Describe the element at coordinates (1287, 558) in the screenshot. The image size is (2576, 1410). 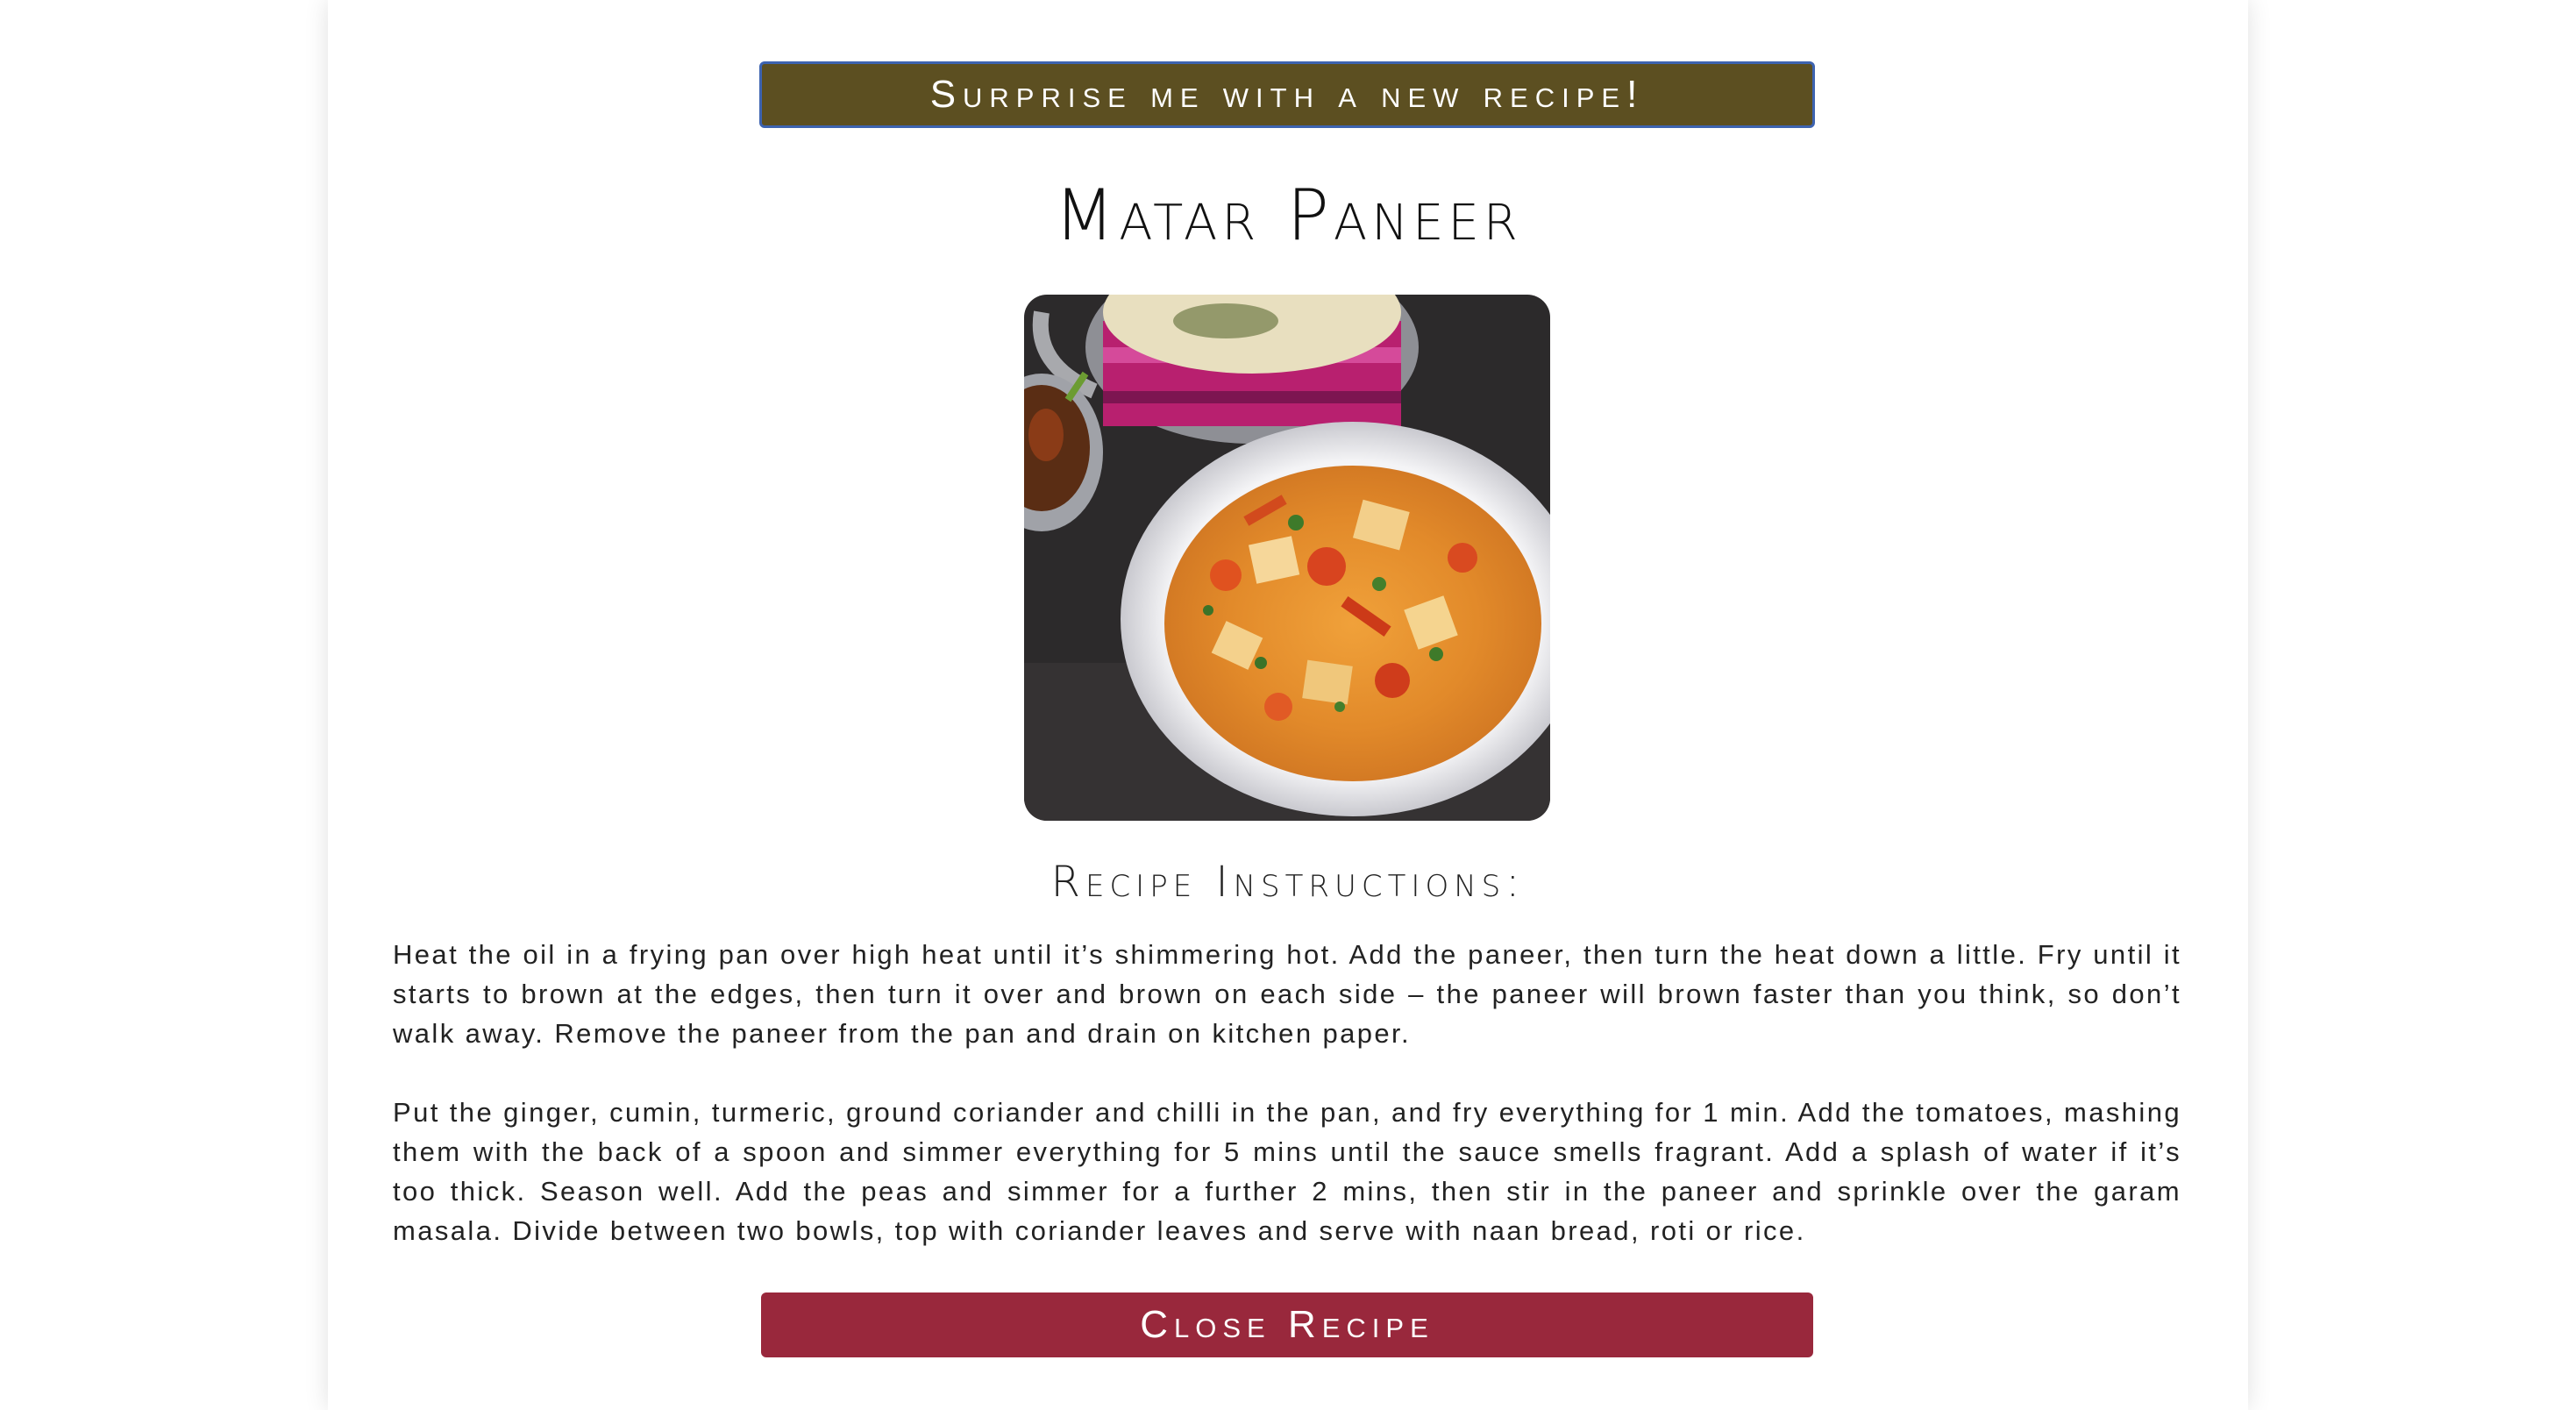
I see `recipe-photo` at that location.